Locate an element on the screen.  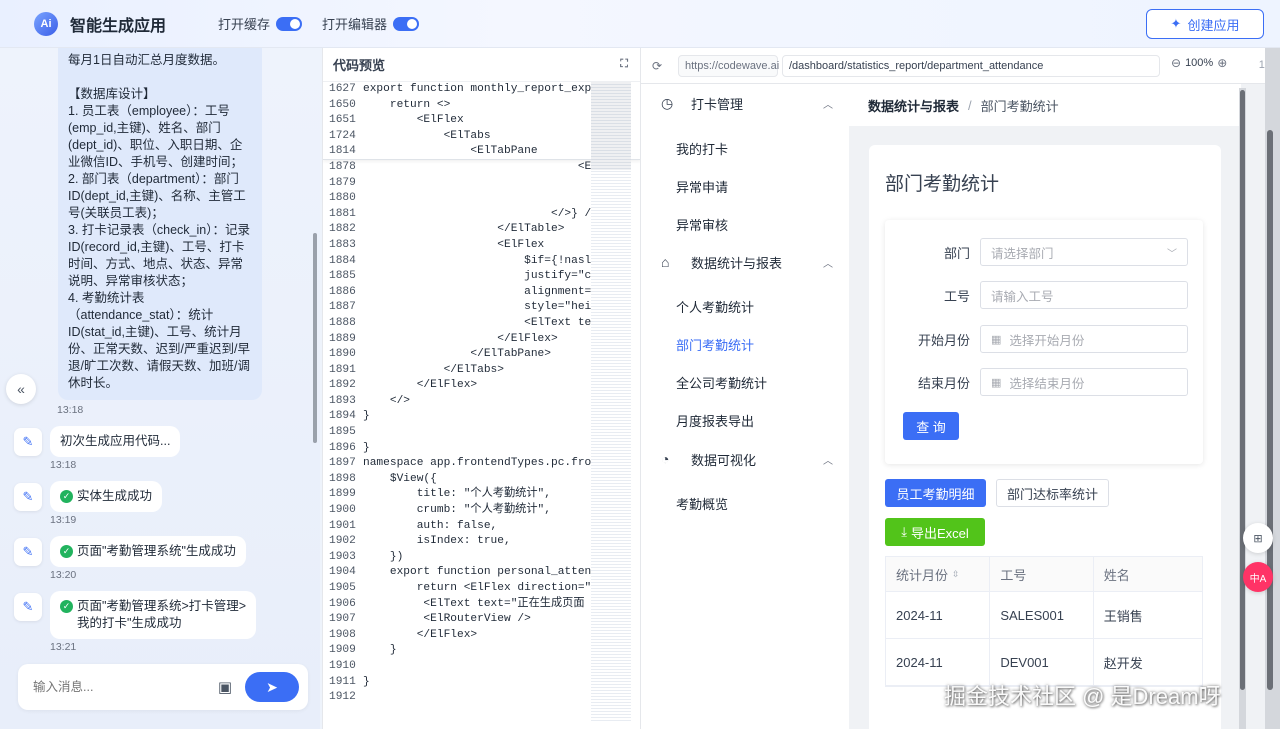
export-excel-button: ⤓ 导出Excel is located at coordinates (935, 532).